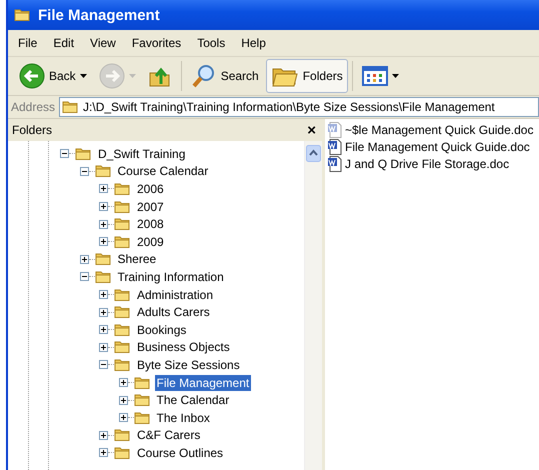 The height and width of the screenshot is (470, 539). I want to click on menu-item: Favorites, so click(157, 43).